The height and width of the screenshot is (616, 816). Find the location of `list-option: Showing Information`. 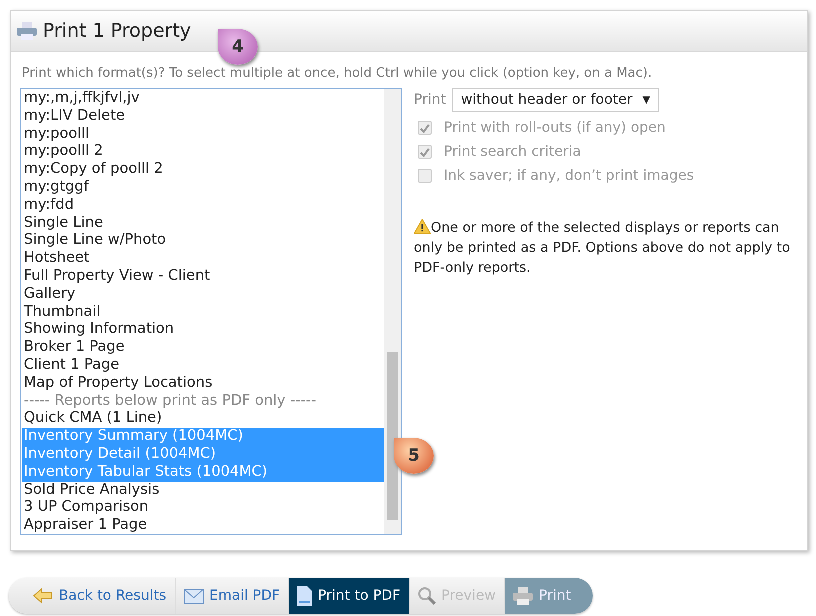

list-option: Showing Information is located at coordinates (203, 330).